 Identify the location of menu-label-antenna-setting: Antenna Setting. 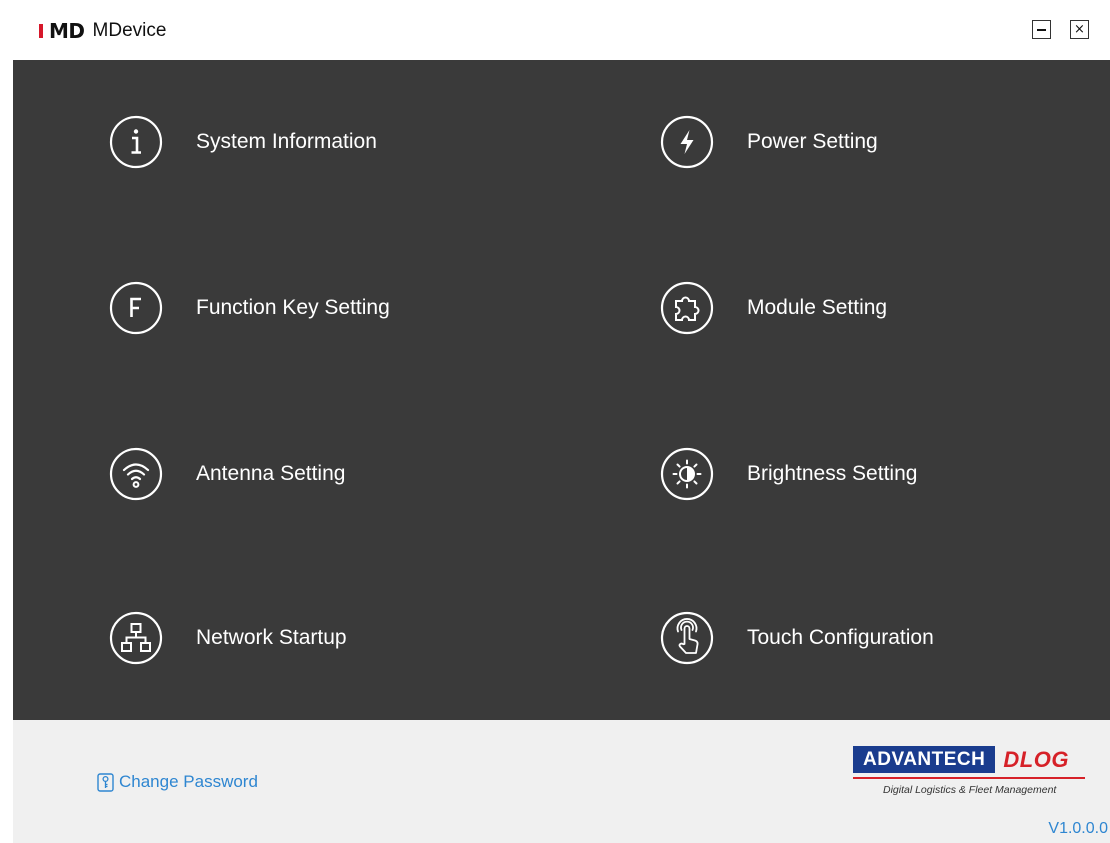
(271, 473).